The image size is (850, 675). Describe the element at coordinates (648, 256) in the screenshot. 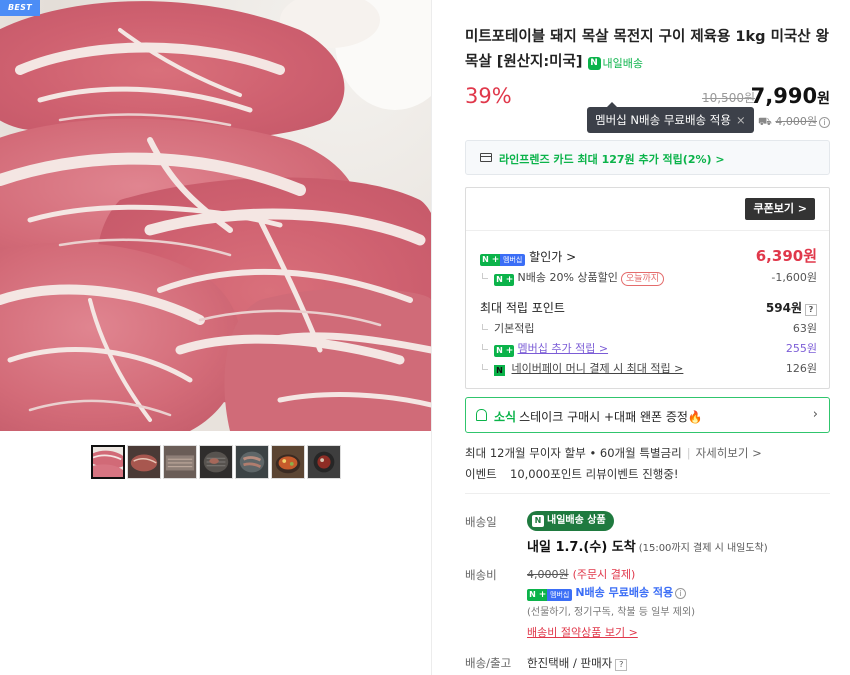

I see `member-discount-row: N + 멤버십 할인가 > 6,390원` at that location.